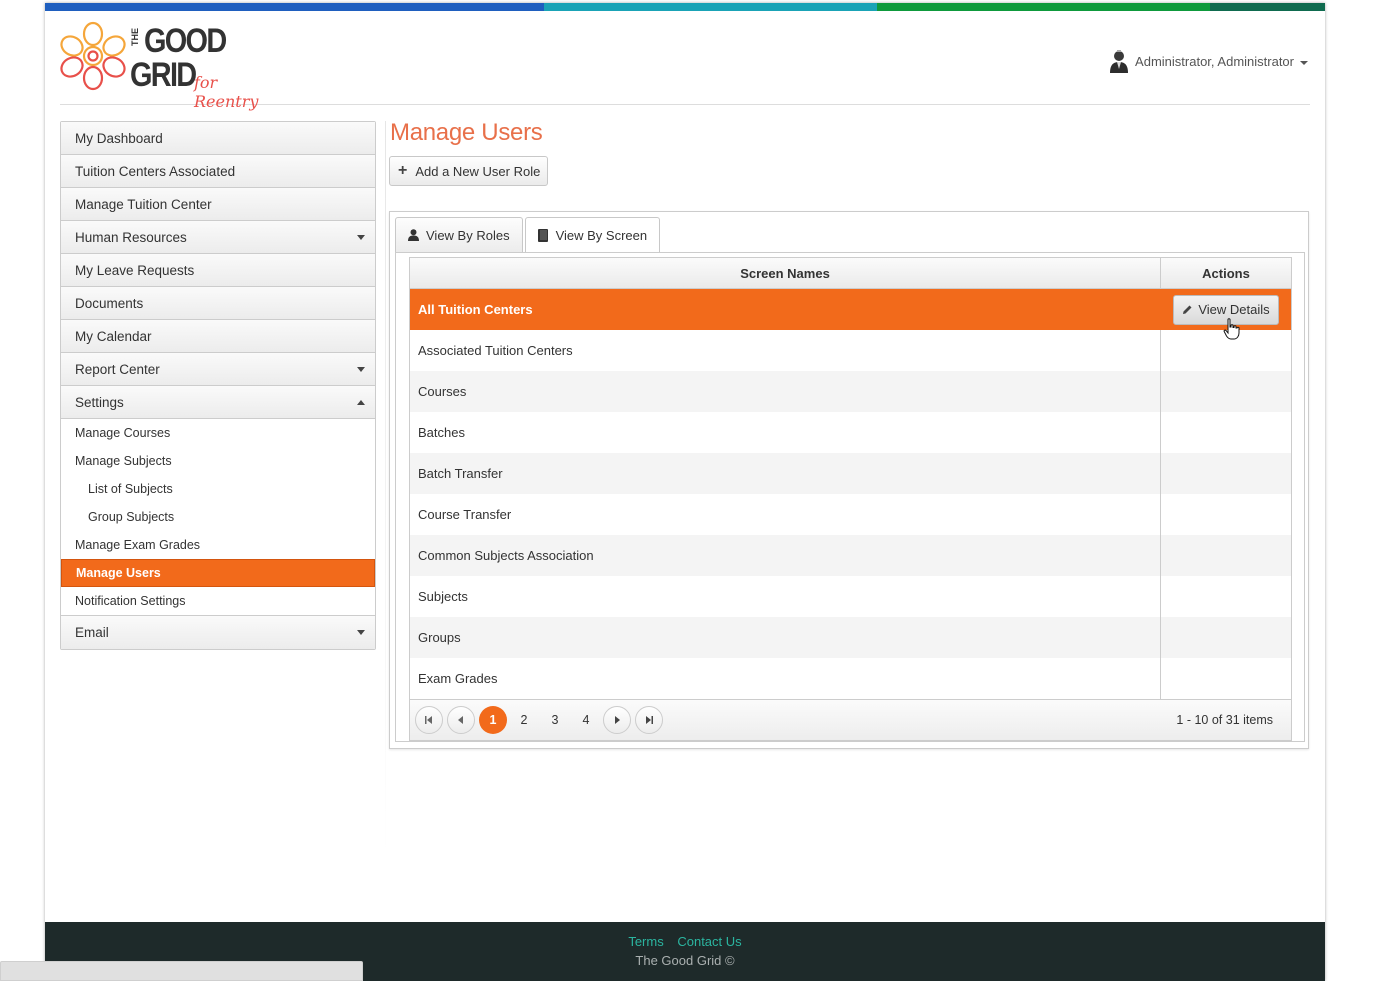 This screenshot has width=1376, height=981. What do you see at coordinates (109, 303) in the screenshot?
I see `sidebar-item-label: Documents` at bounding box center [109, 303].